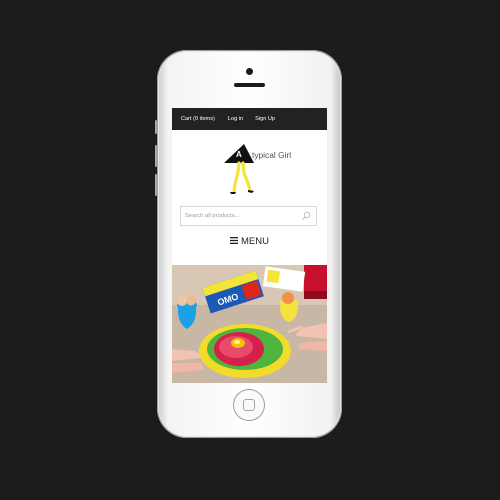 The width and height of the screenshot is (500, 500). I want to click on login-link: Log in, so click(235, 119).